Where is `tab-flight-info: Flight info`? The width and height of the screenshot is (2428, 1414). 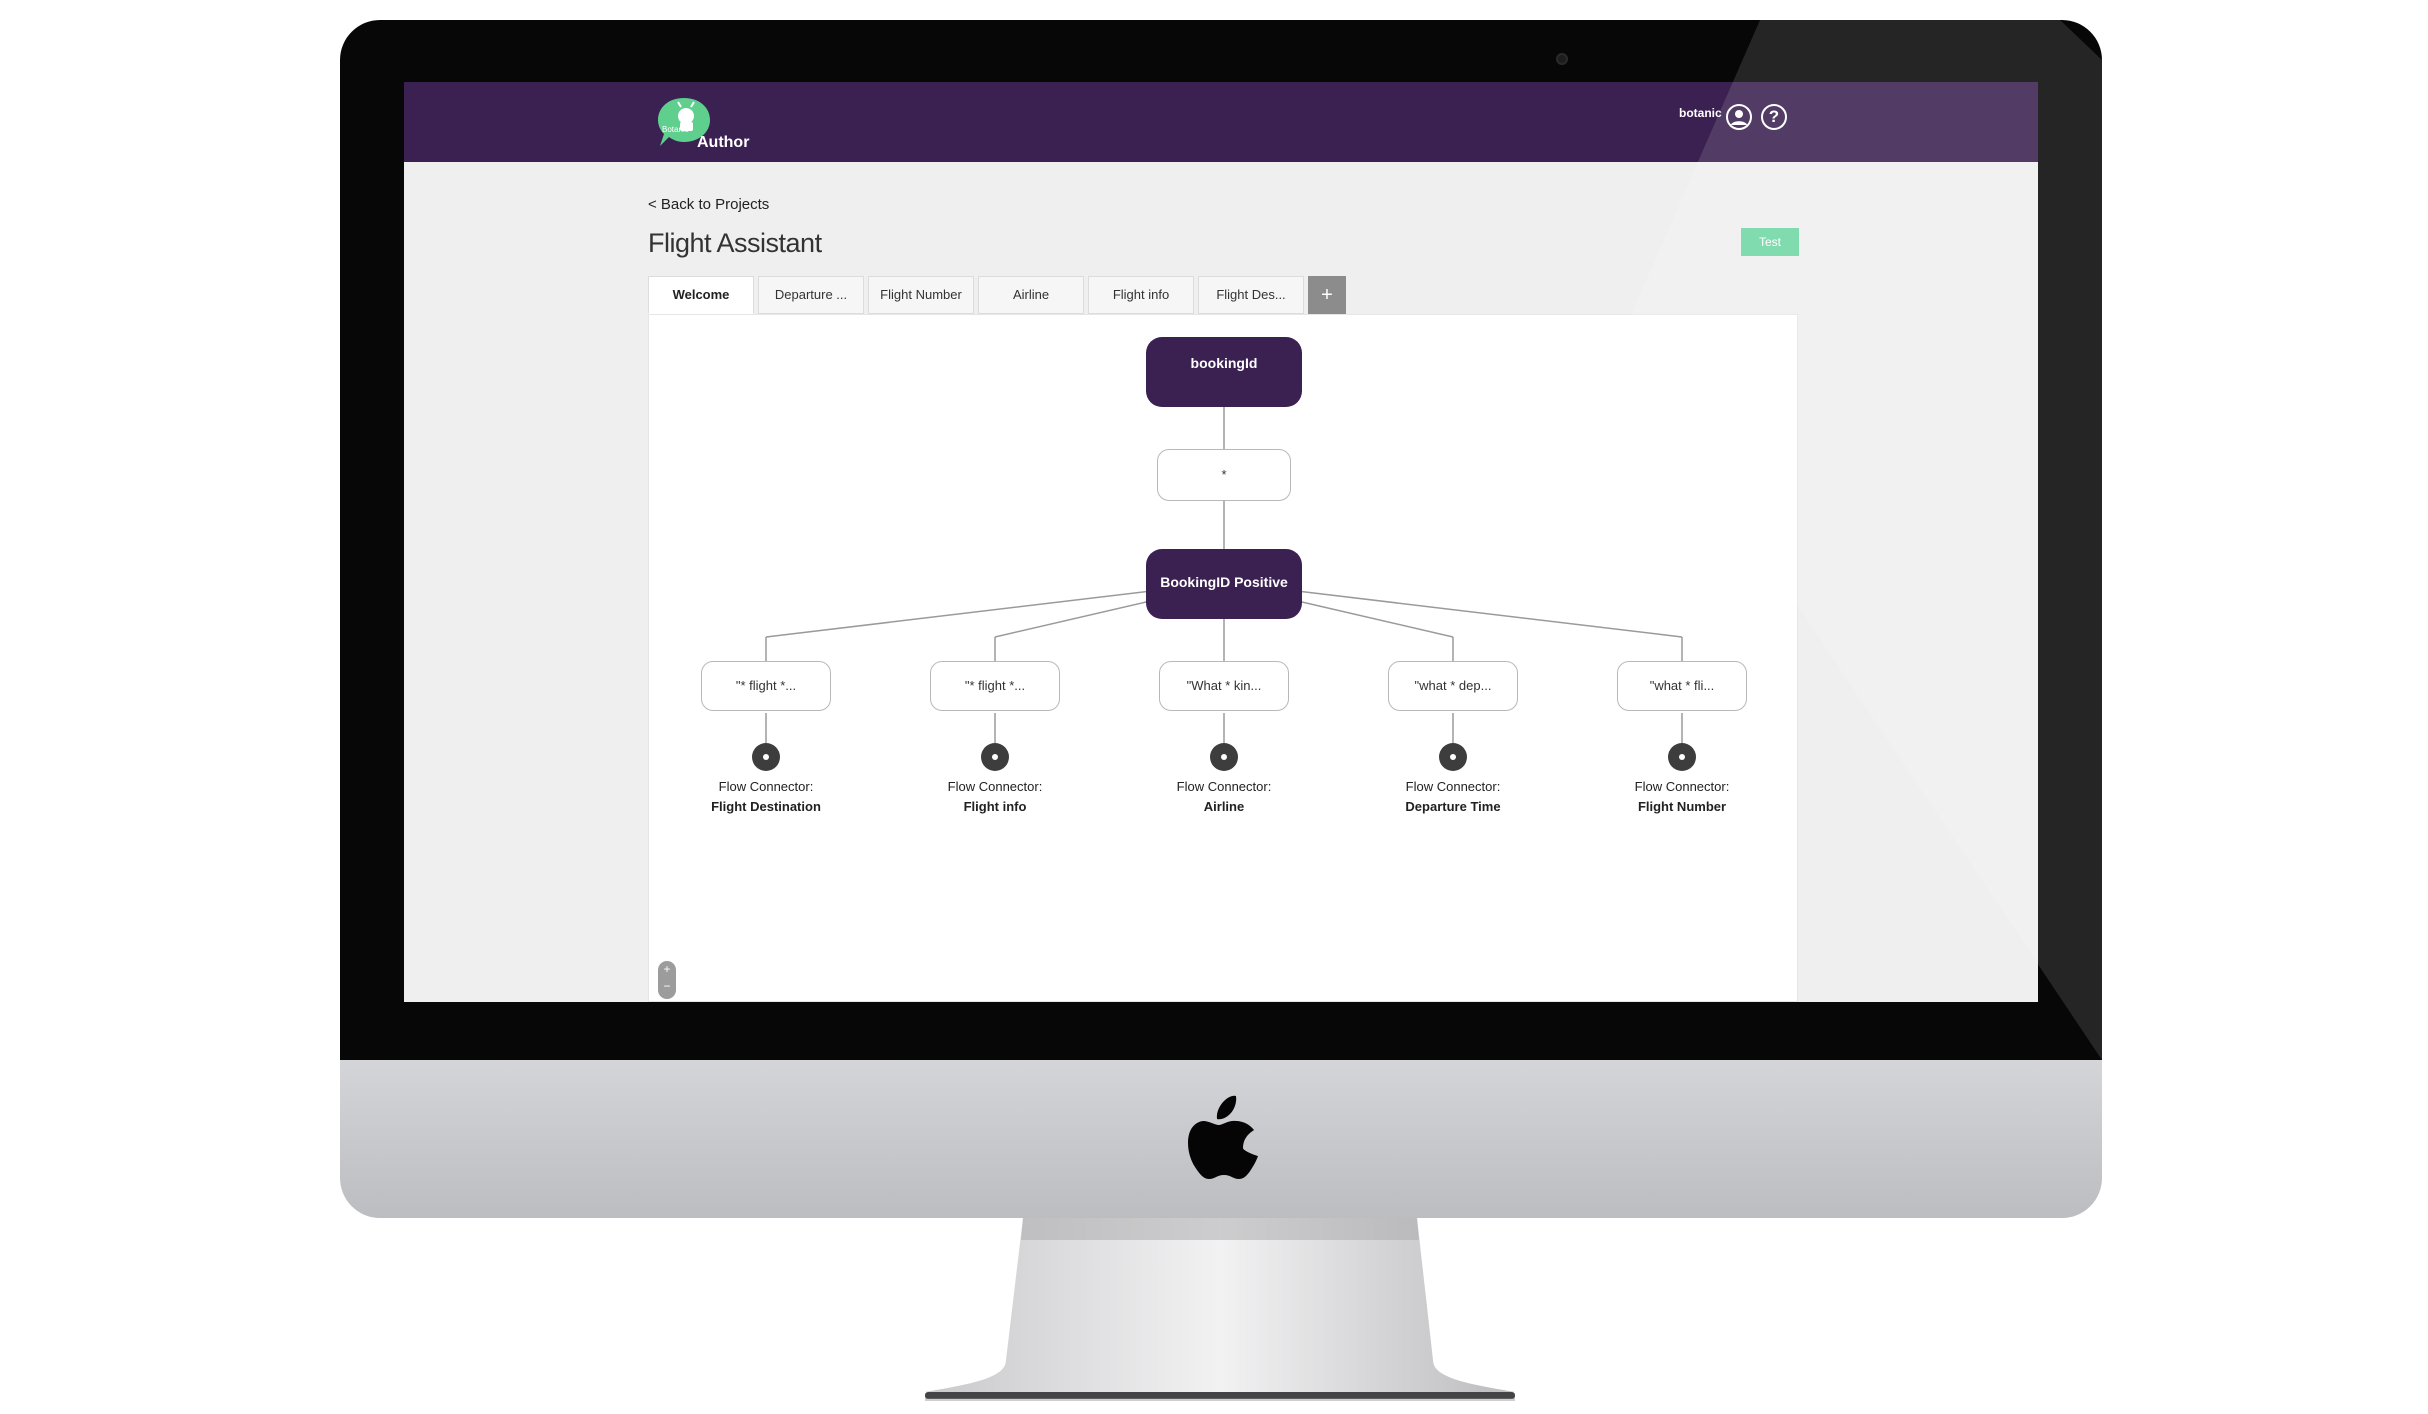 tab-flight-info: Flight info is located at coordinates (1141, 295).